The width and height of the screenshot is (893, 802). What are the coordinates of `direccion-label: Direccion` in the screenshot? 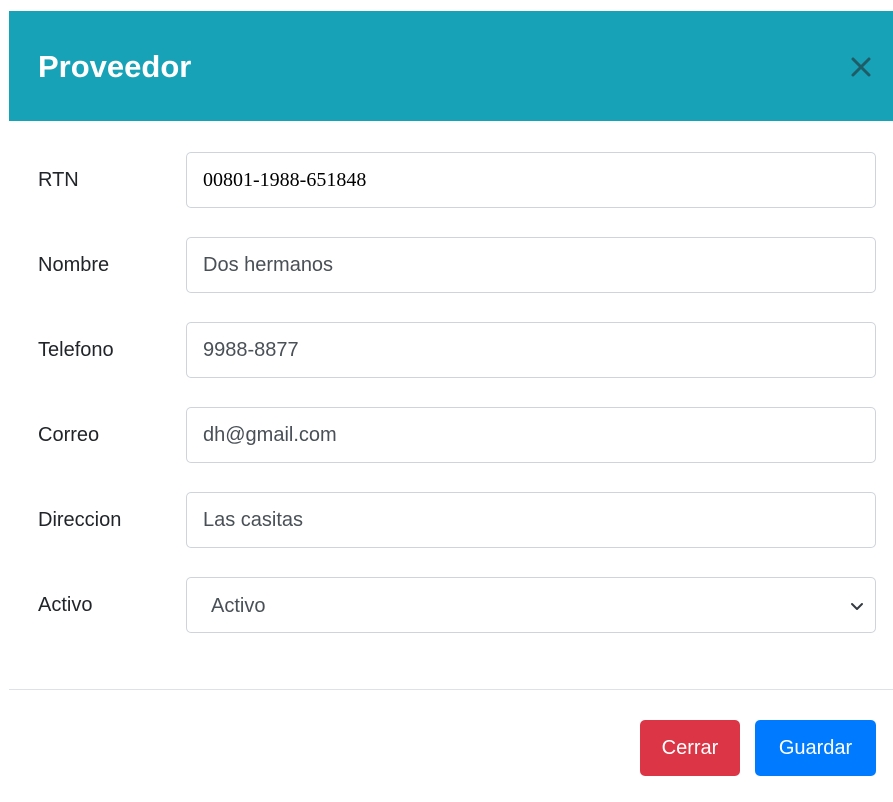 It's located at (80, 520).